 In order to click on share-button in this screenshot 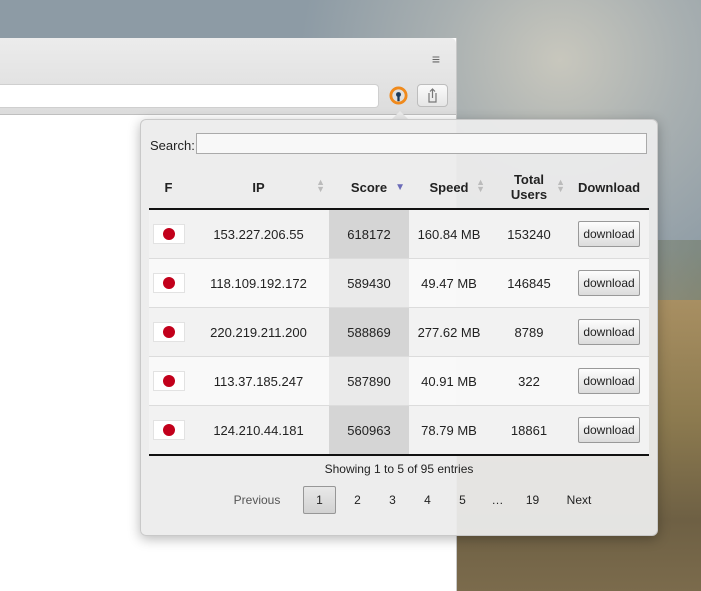, I will do `click(432, 95)`.